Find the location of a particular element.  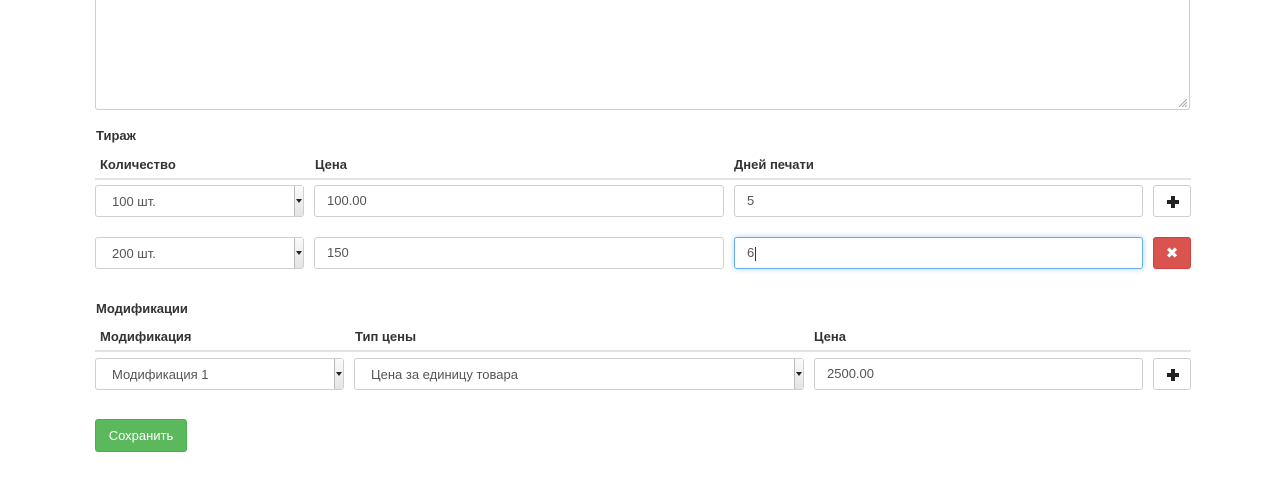

quantity-select: 200 шт. is located at coordinates (199, 253).